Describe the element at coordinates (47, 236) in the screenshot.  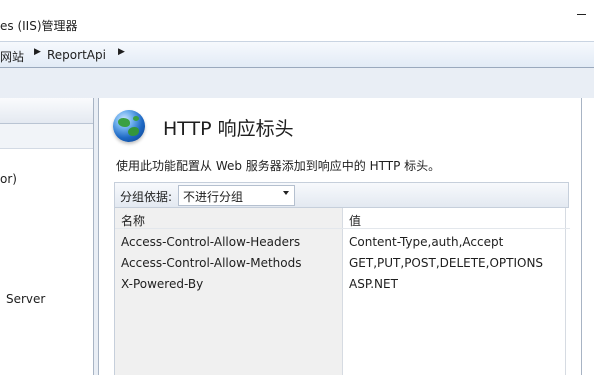
I see `connections-pane: or) Server` at that location.